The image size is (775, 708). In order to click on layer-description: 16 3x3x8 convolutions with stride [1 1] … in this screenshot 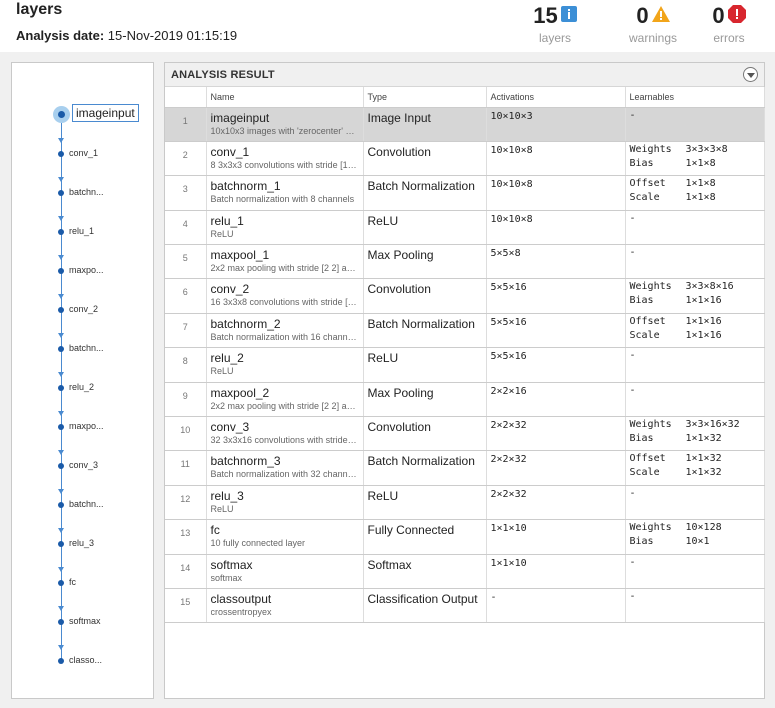, I will do `click(284, 302)`.